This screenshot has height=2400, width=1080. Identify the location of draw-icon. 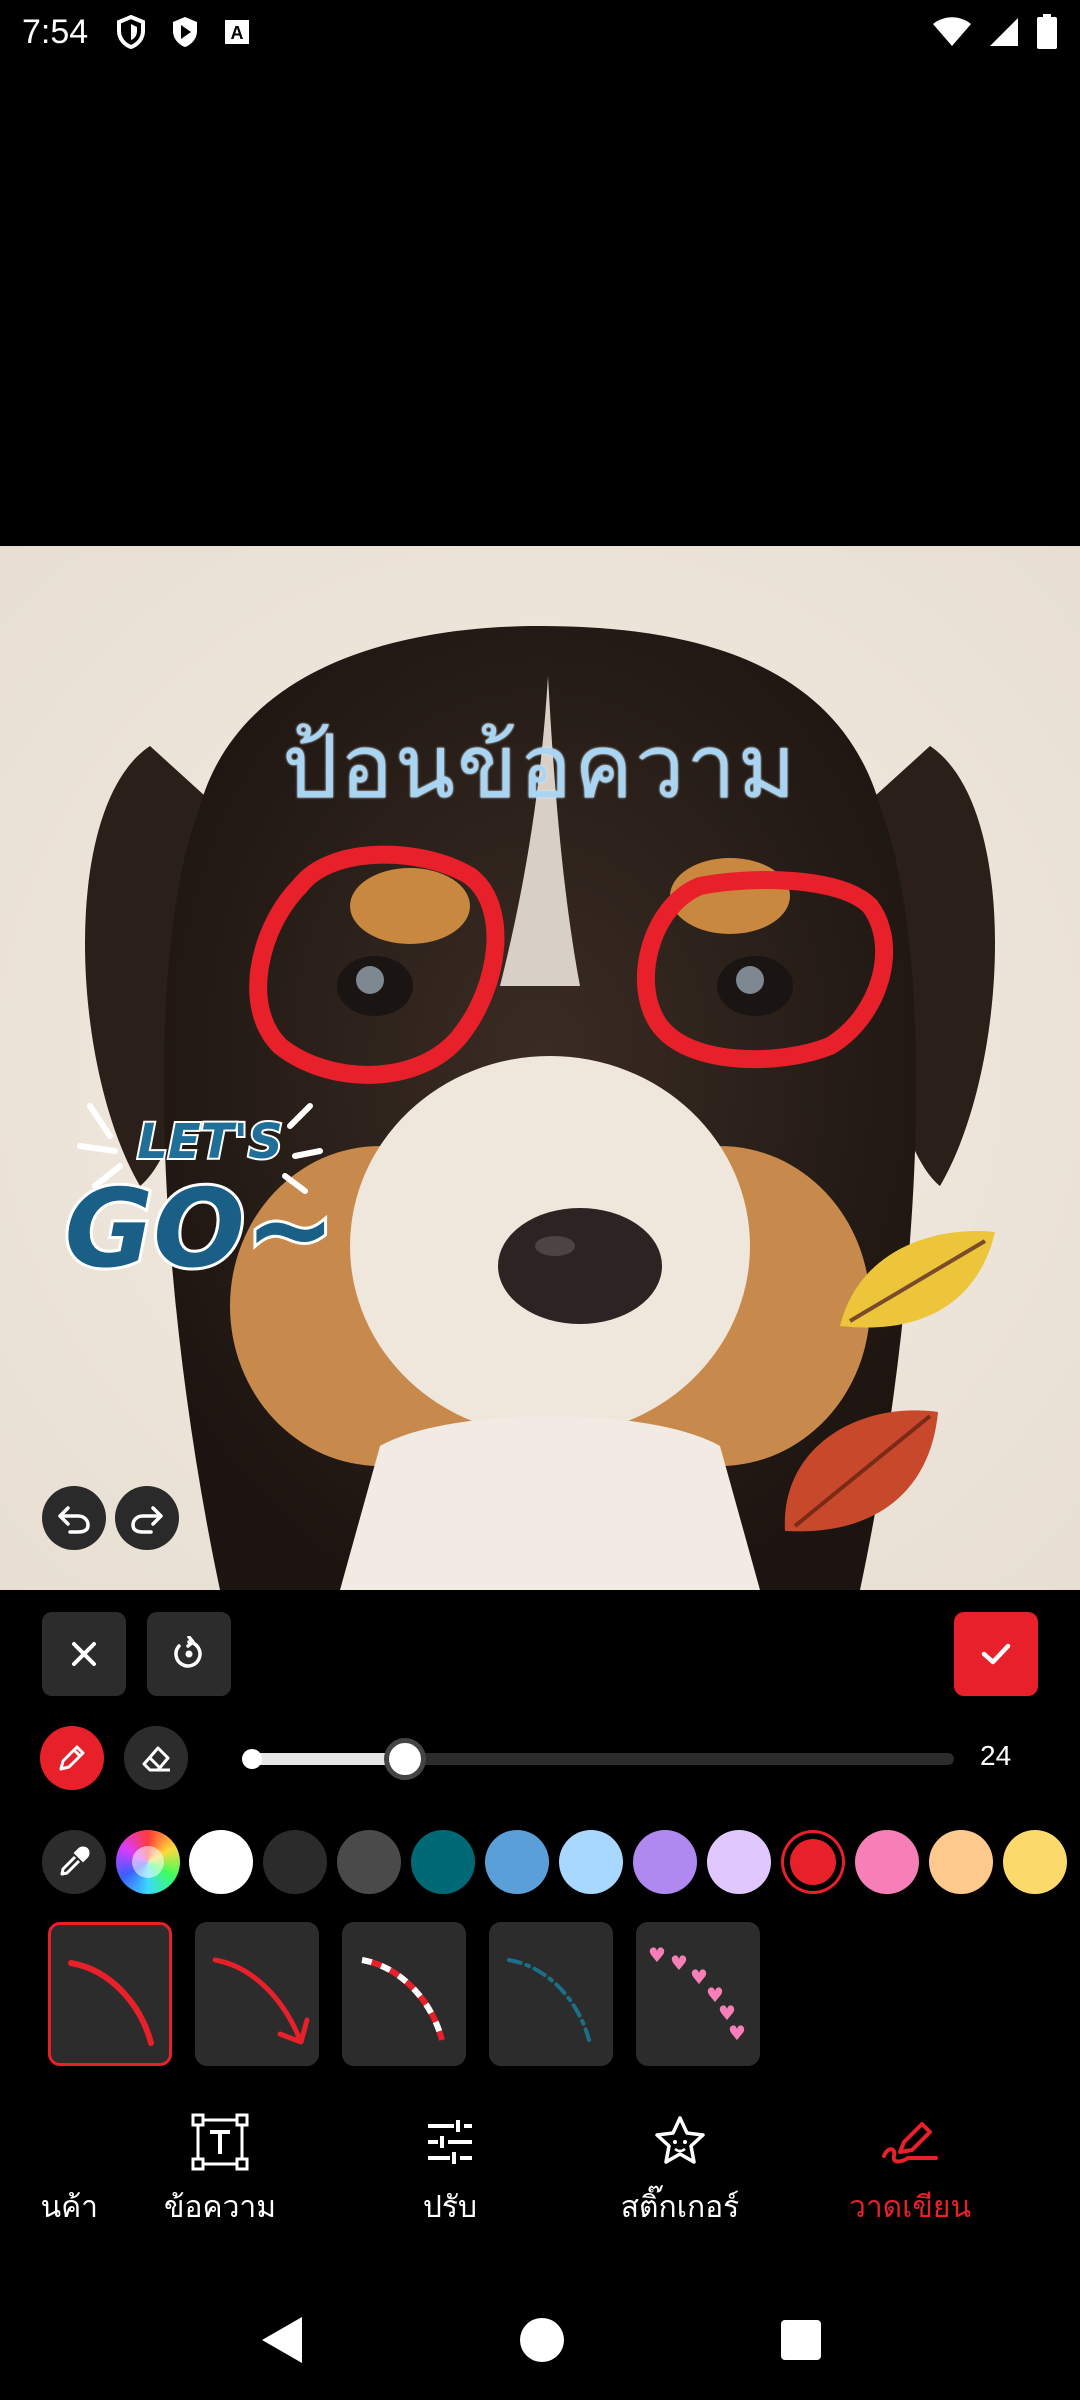
(910, 2143).